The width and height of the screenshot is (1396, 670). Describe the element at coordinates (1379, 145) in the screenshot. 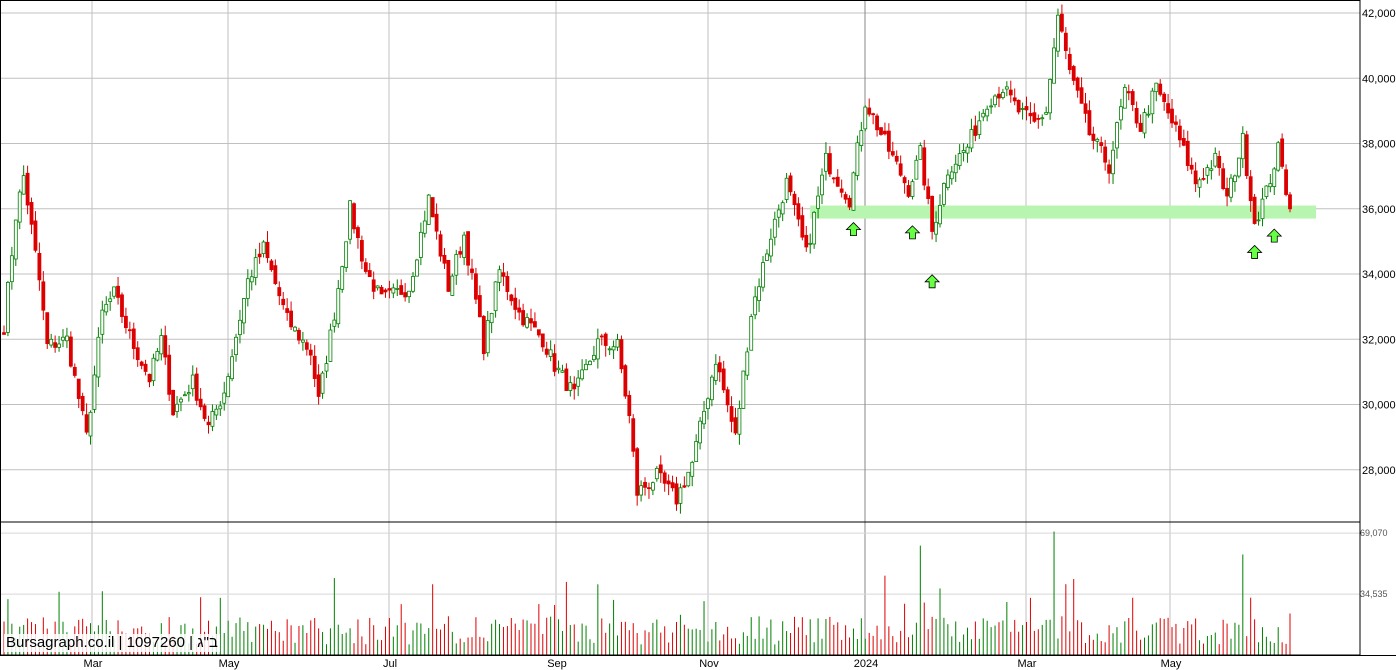

I see `price-tick-label: 38,000` at that location.